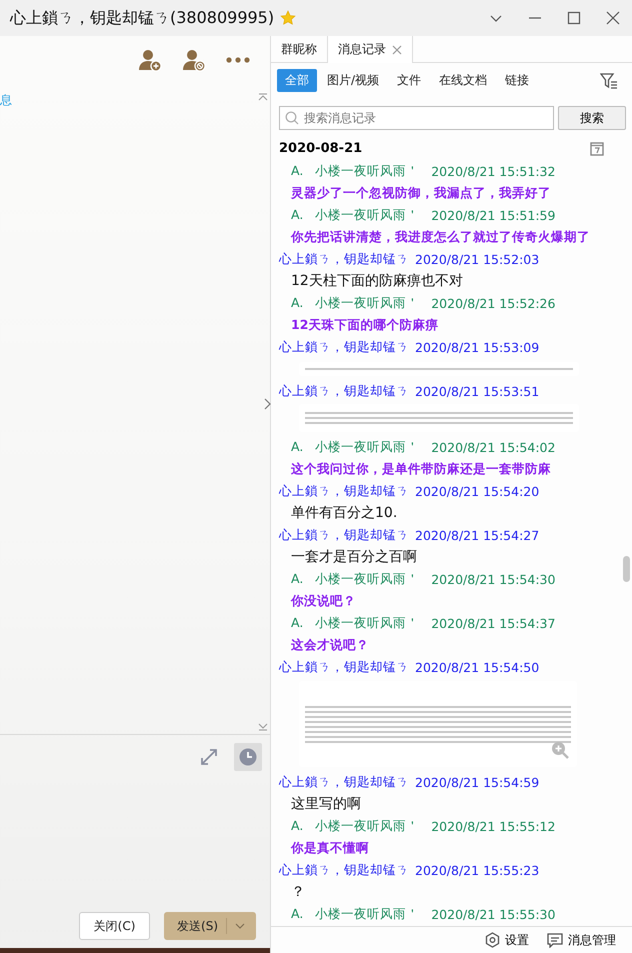 The height and width of the screenshot is (953, 632). Describe the element at coordinates (416, 118) in the screenshot. I see `search-field: 搜索消息记录` at that location.